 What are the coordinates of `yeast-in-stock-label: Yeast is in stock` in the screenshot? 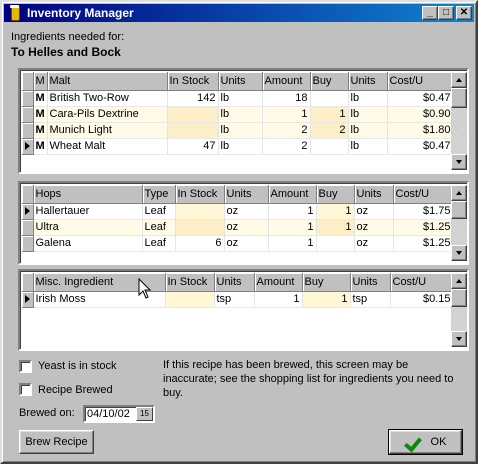 It's located at (77, 366).